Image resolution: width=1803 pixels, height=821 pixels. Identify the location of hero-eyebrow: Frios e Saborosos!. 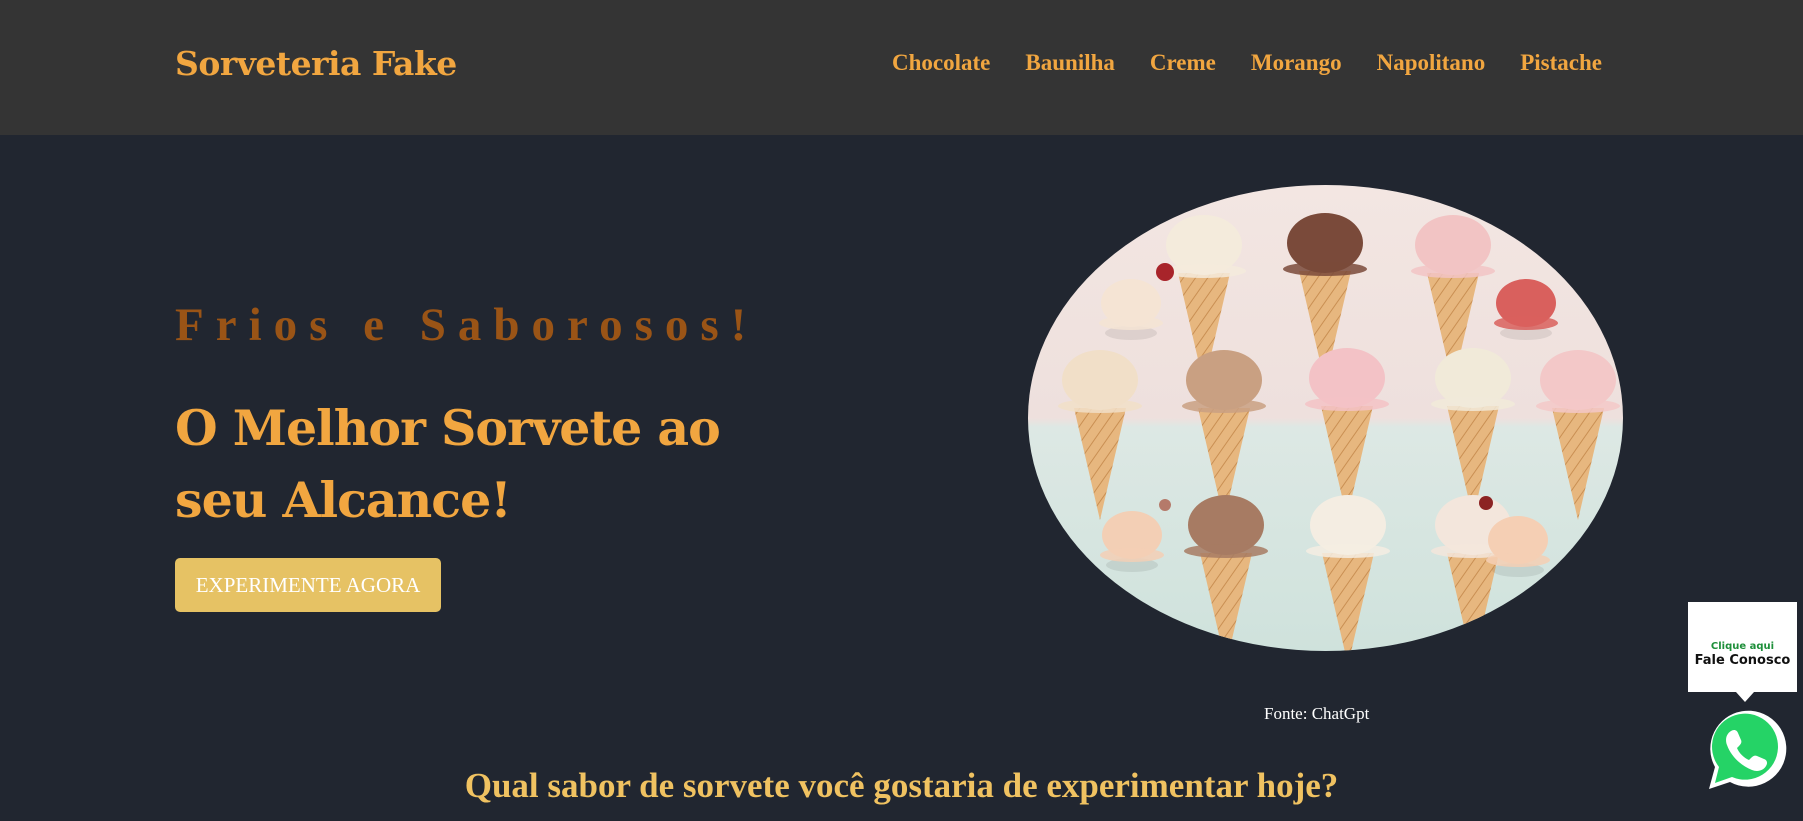
(467, 325).